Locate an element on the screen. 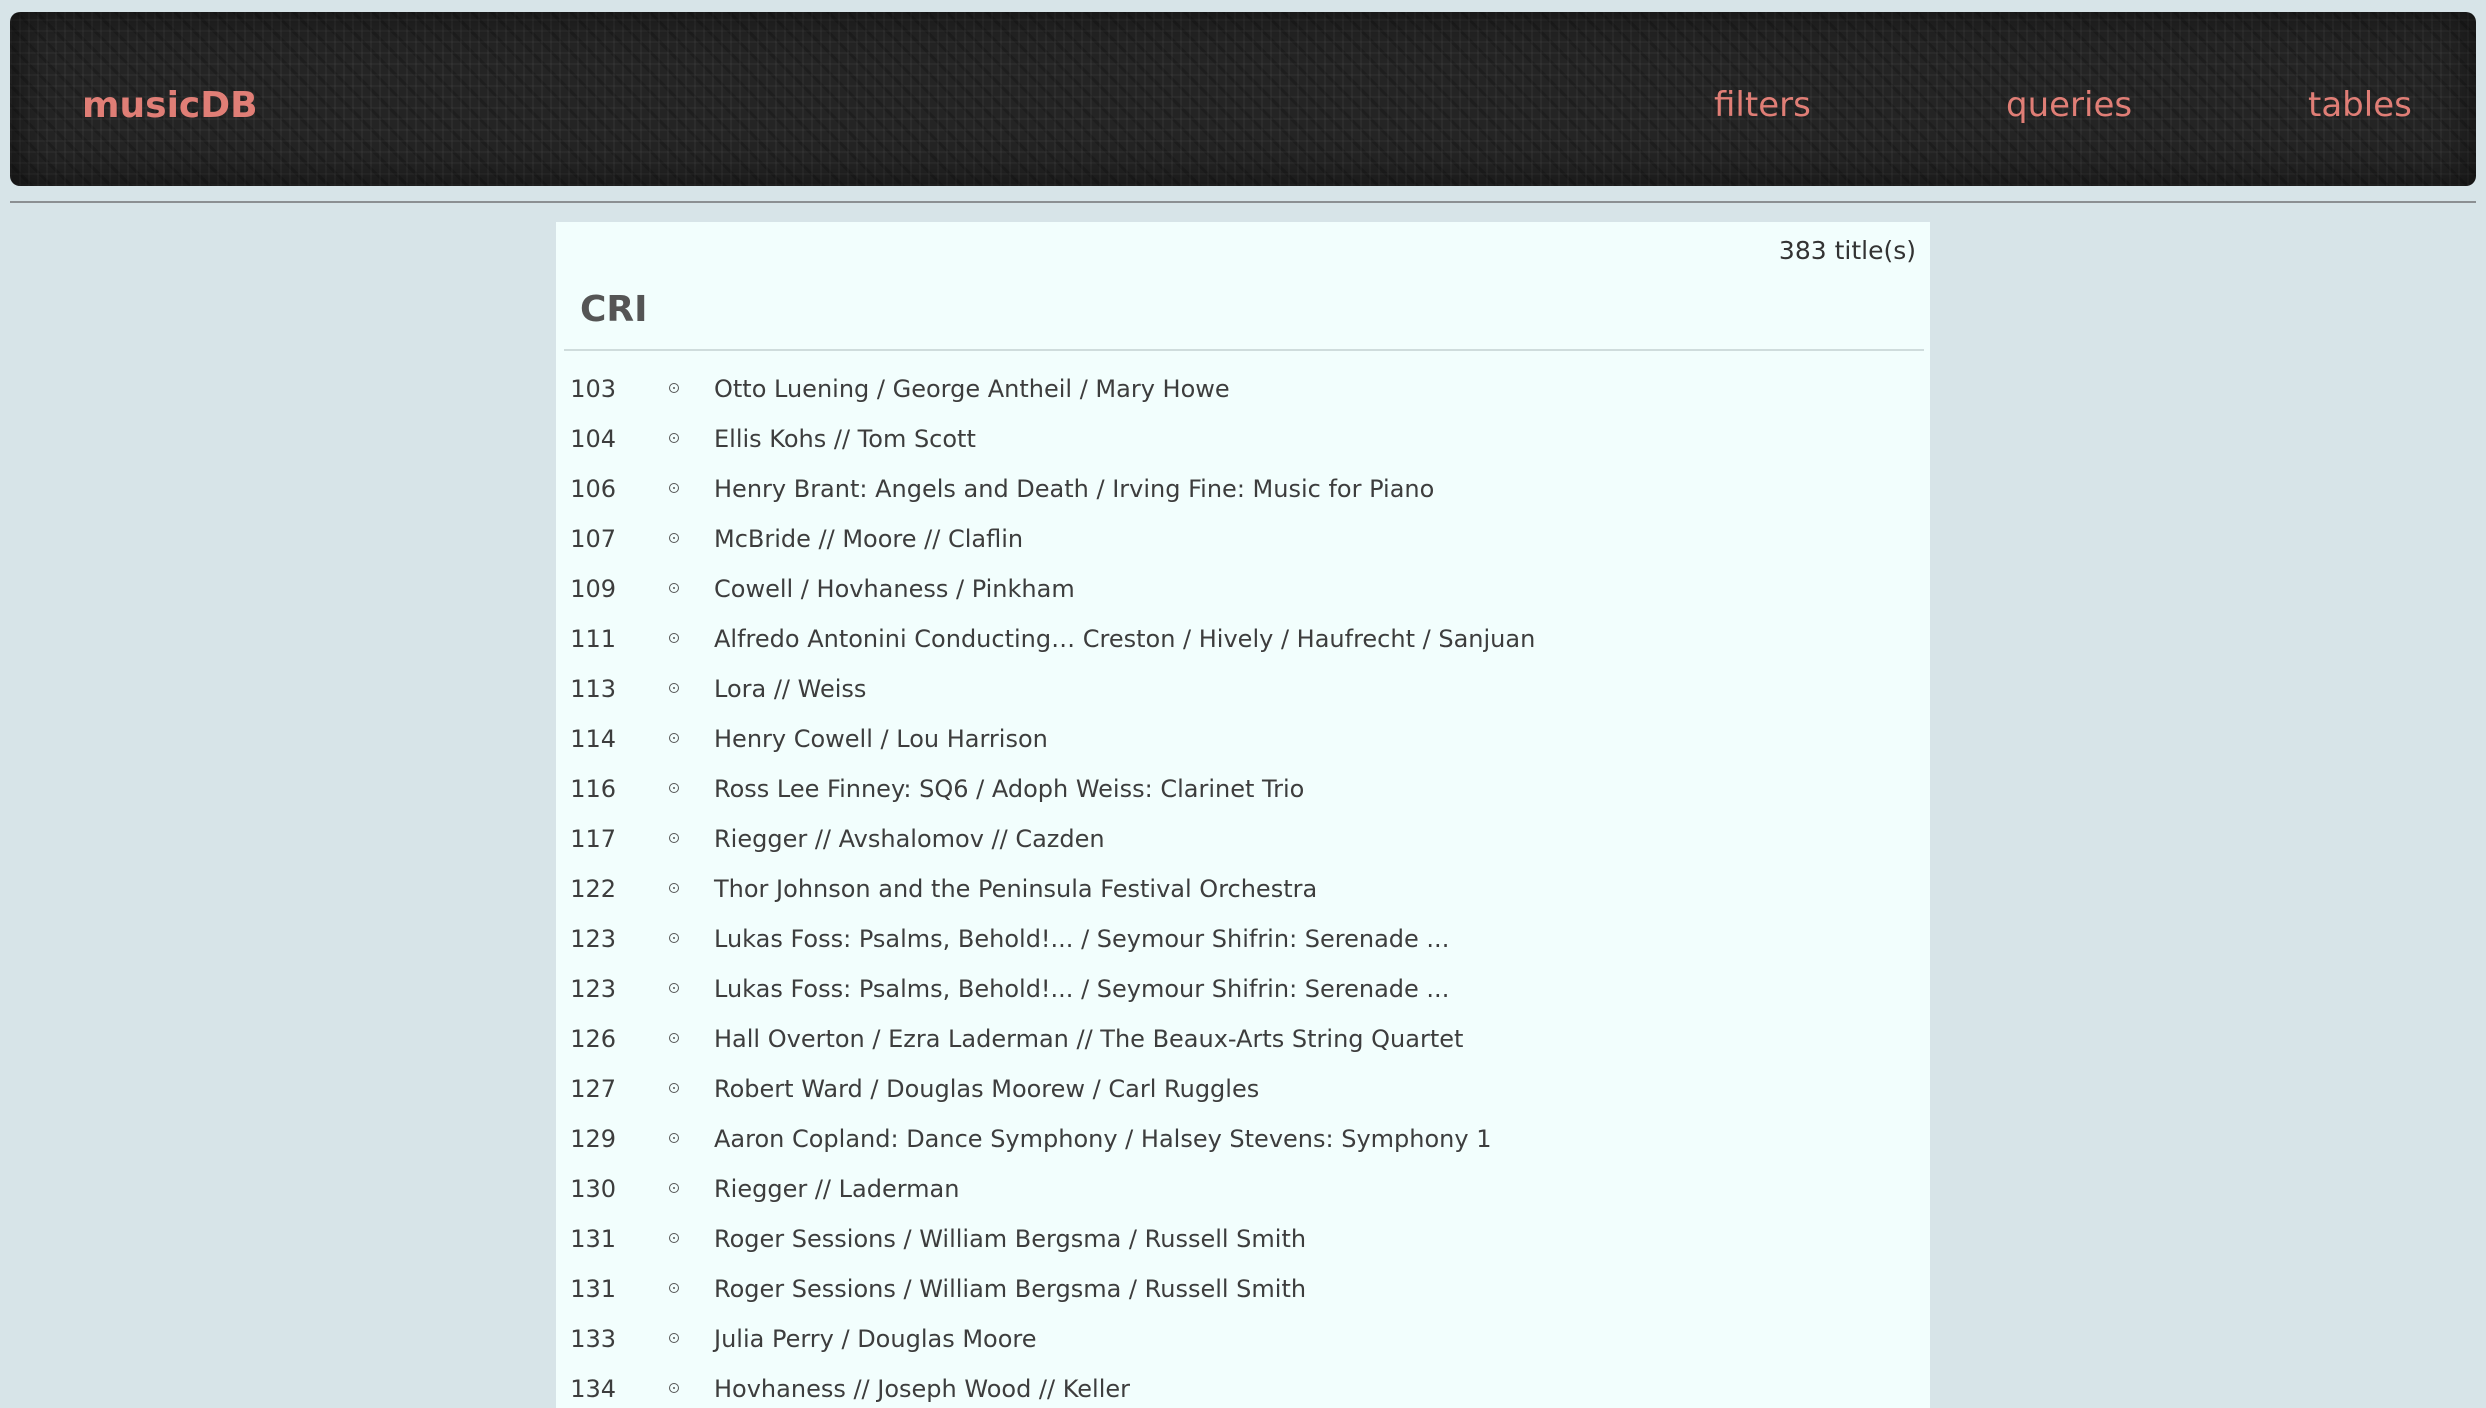 This screenshot has height=1408, width=2486. item-number: 129 is located at coordinates (593, 1139).